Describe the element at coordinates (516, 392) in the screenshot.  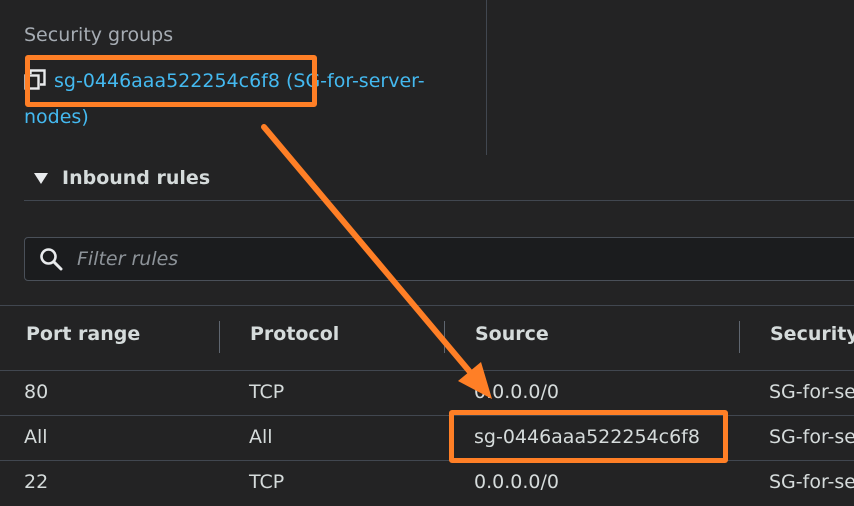
I see `row-1-source: 0.0.0.0/0` at that location.